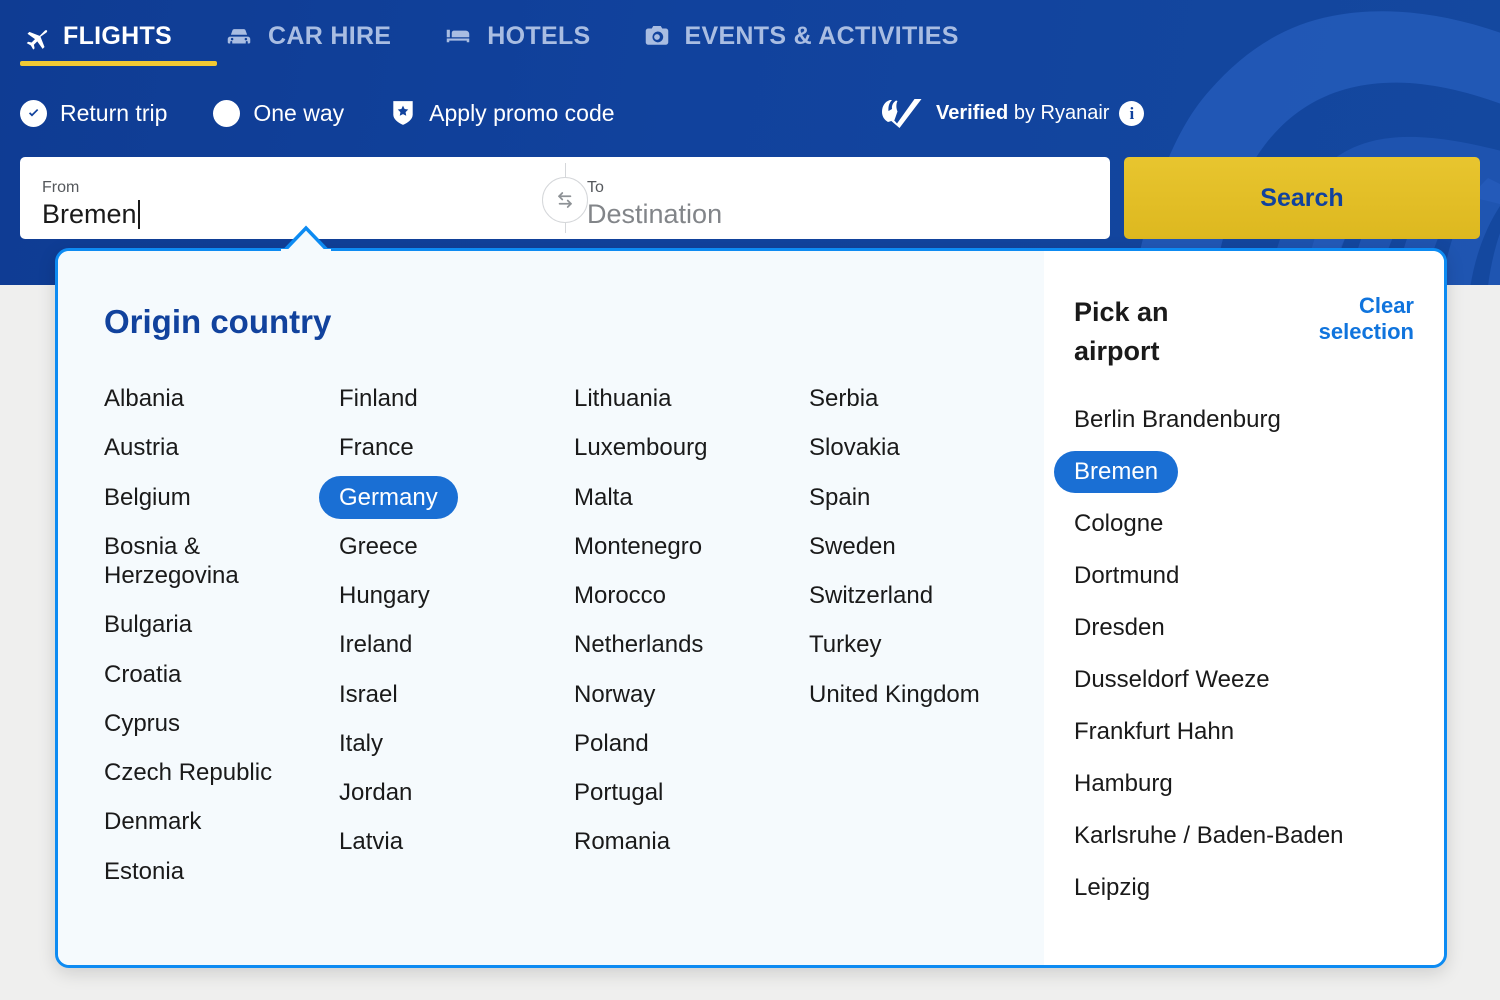 This screenshot has width=1500, height=1000. Describe the element at coordinates (595, 187) in the screenshot. I see `to-label: To` at that location.